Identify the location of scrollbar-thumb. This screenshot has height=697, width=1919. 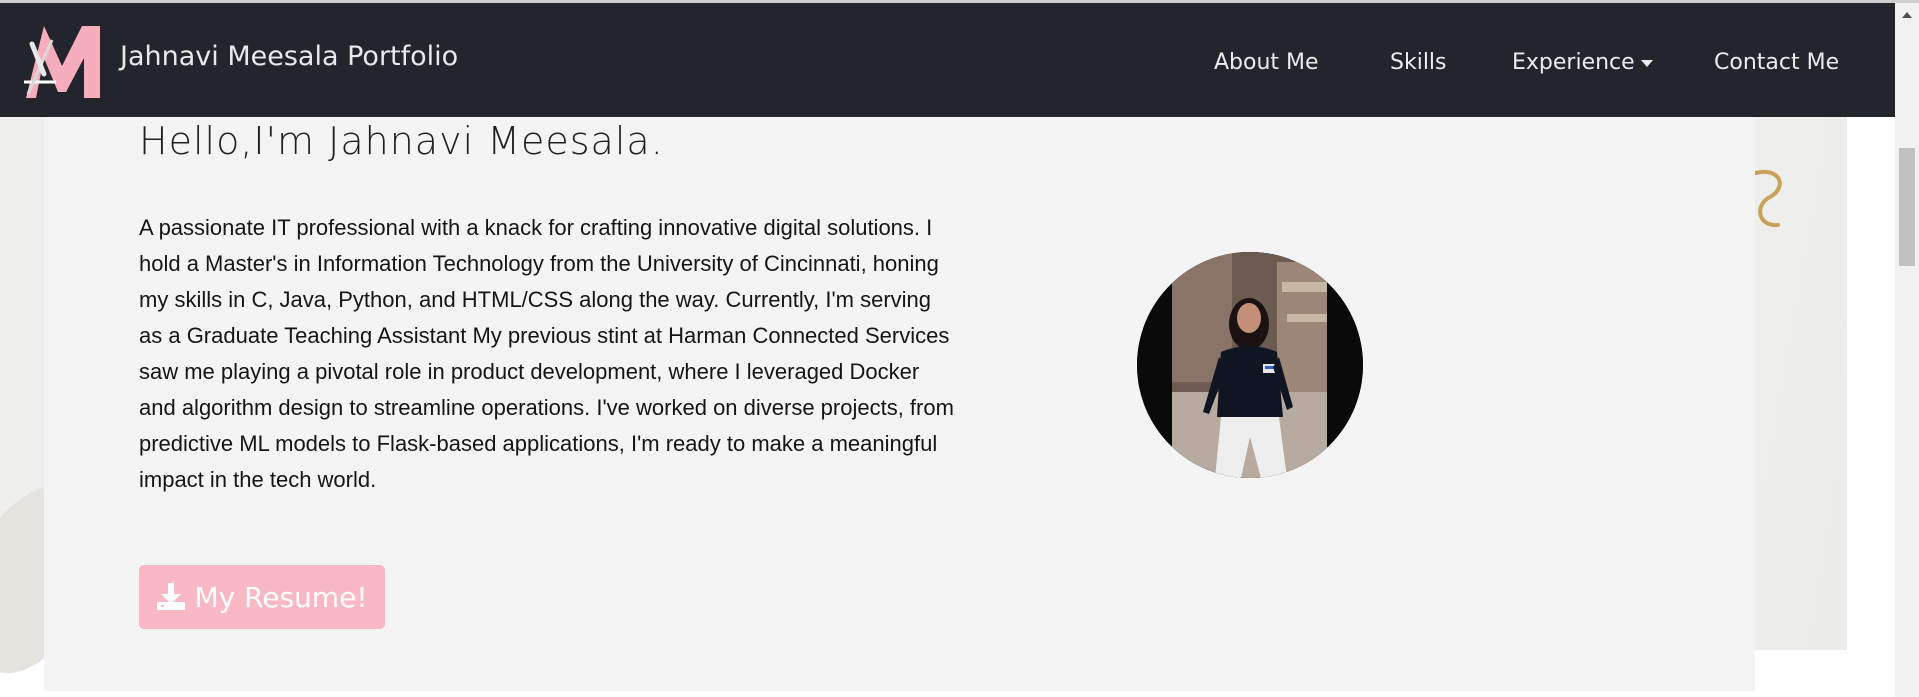
(1907, 207).